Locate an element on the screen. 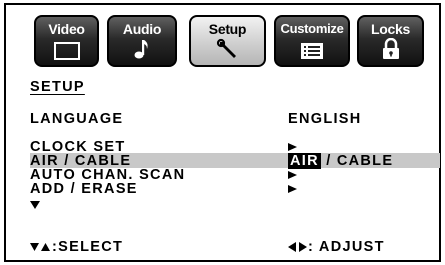 This screenshot has width=445, height=265. tab-setup: Setup is located at coordinates (227, 41).